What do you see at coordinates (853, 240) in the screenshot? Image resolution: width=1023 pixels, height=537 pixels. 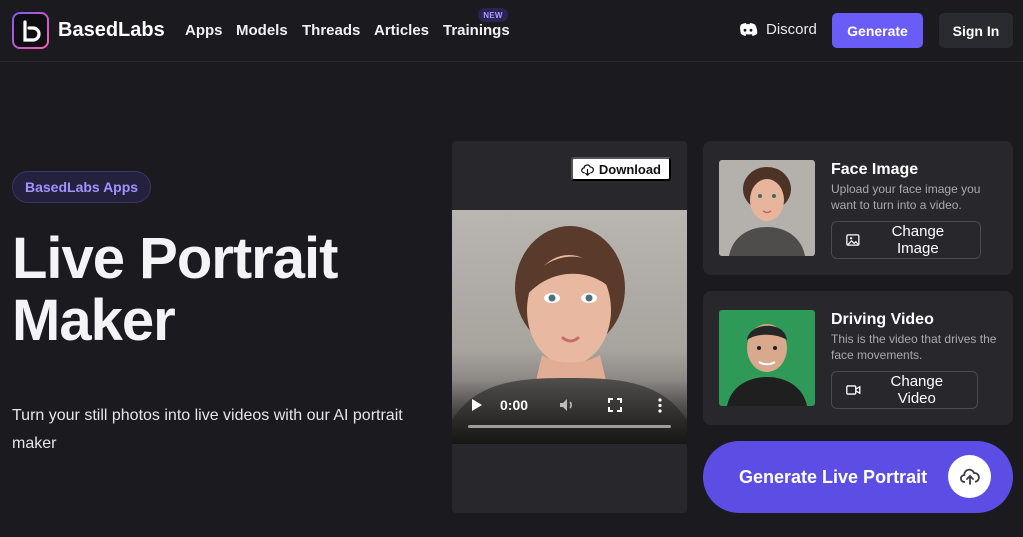 I see `image-icon` at bounding box center [853, 240].